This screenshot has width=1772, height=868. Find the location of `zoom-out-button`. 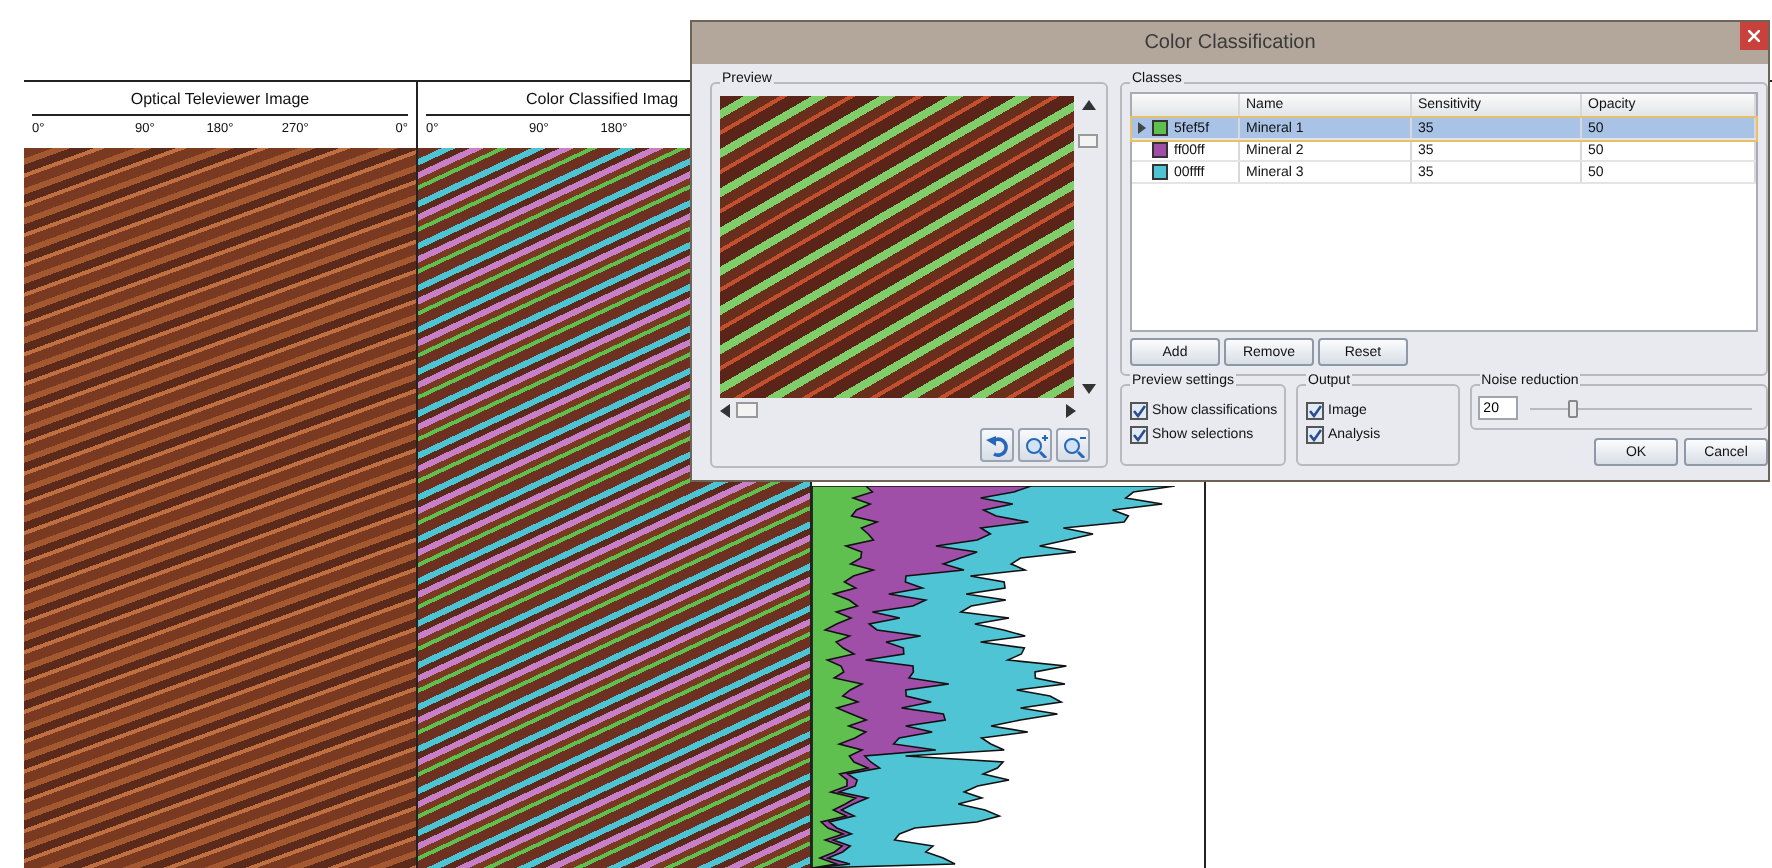

zoom-out-button is located at coordinates (1073, 445).